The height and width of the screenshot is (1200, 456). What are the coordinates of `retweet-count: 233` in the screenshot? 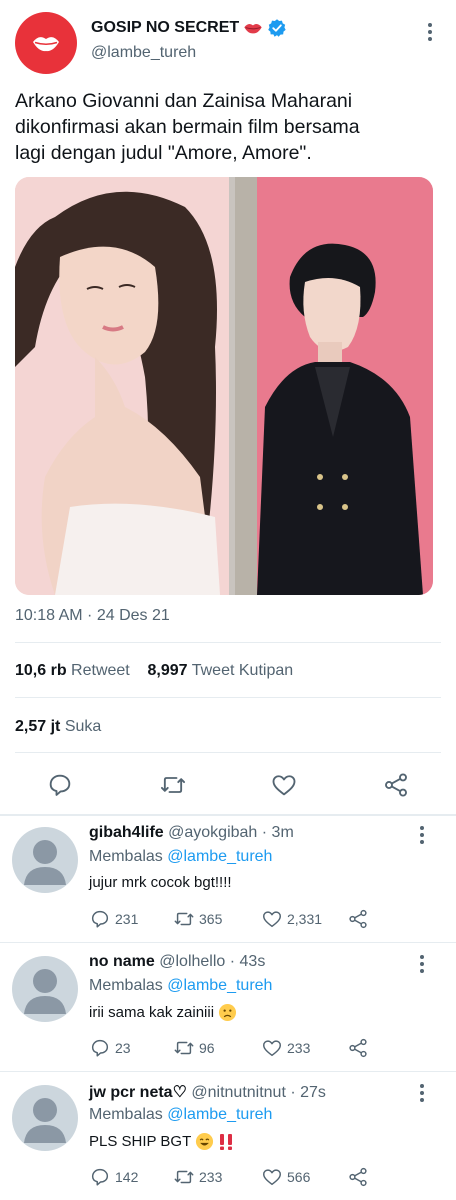 It's located at (211, 1177).